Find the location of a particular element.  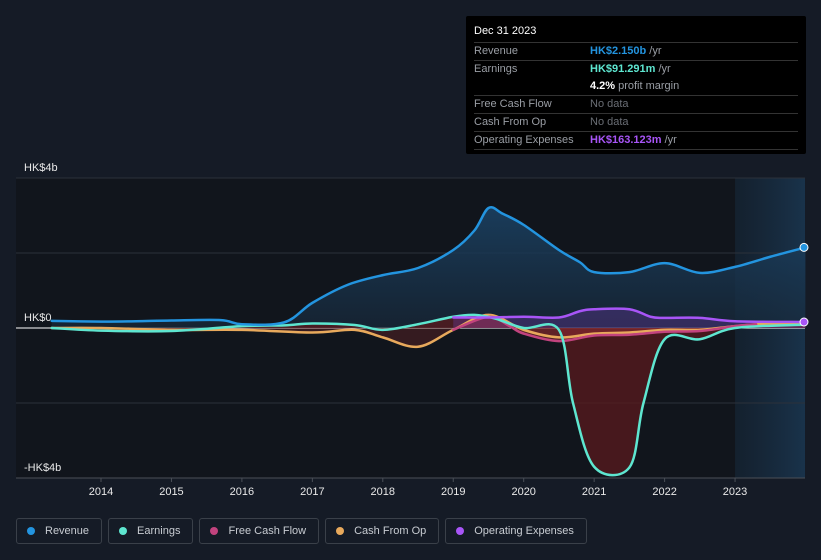

x-tick-label: 2022 is located at coordinates (664, 492).